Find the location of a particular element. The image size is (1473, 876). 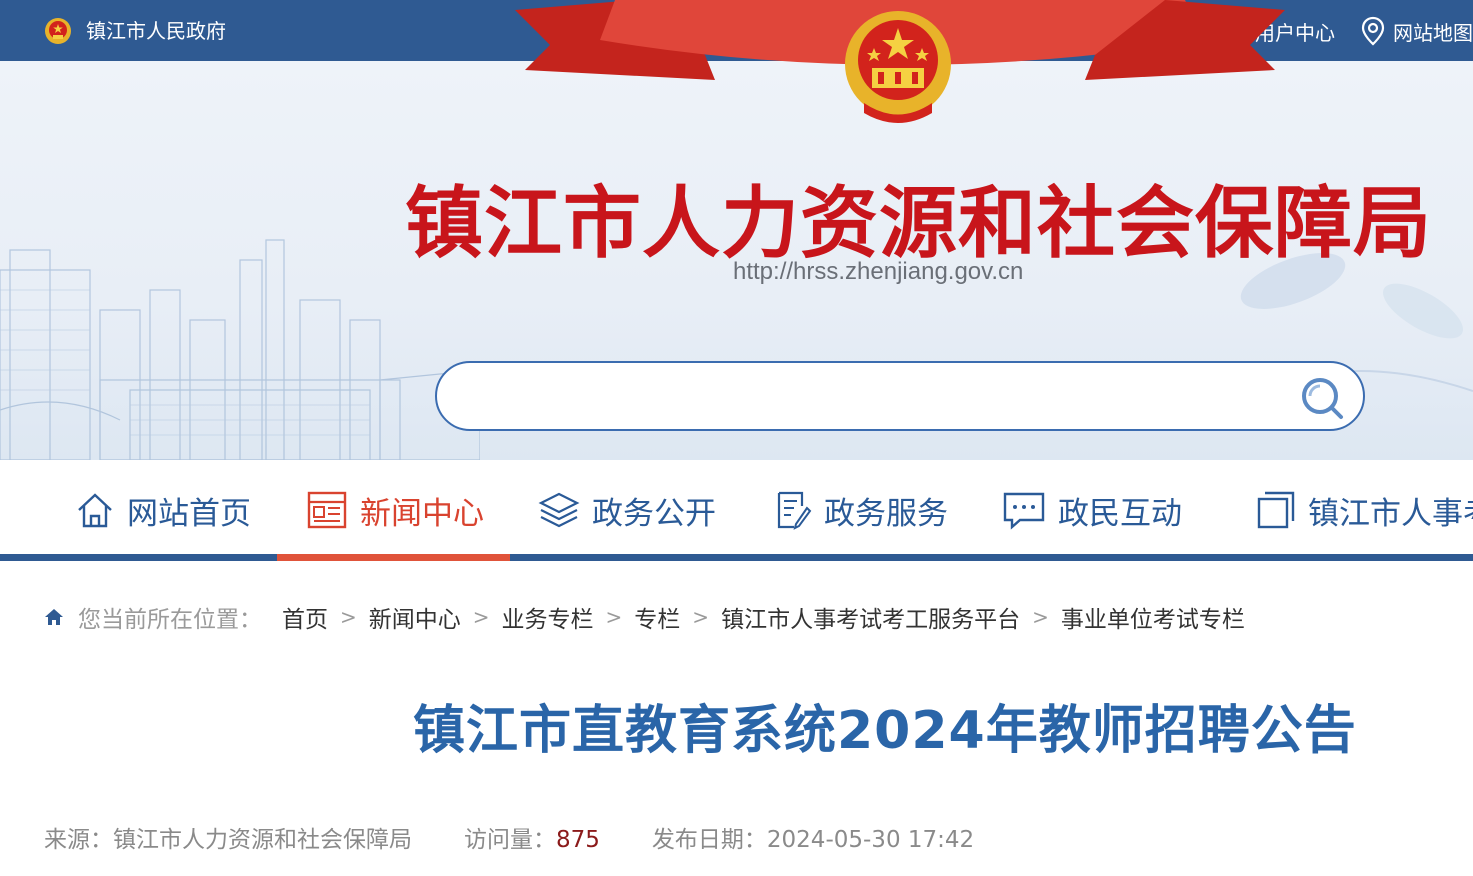

nav-label-interaction: 政民互动 is located at coordinates (1120, 513).